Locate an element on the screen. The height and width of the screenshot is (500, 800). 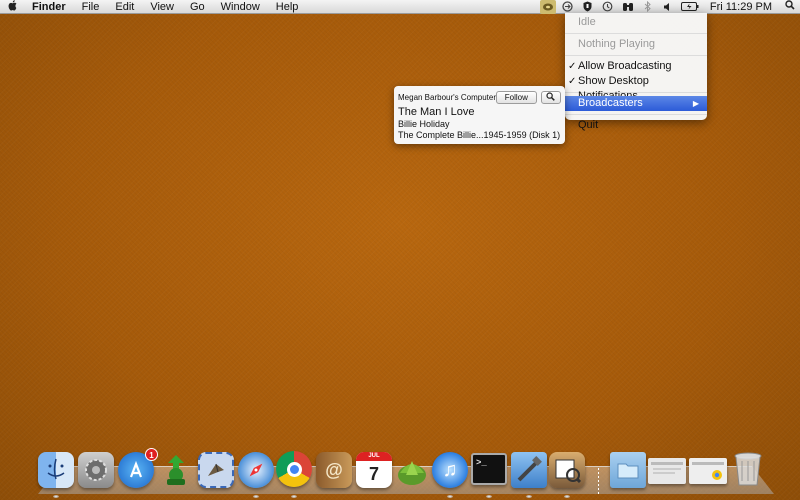
menu-item-allow-broadcasting: ✓ Allow Broadcasting is located at coordinates (636, 66).